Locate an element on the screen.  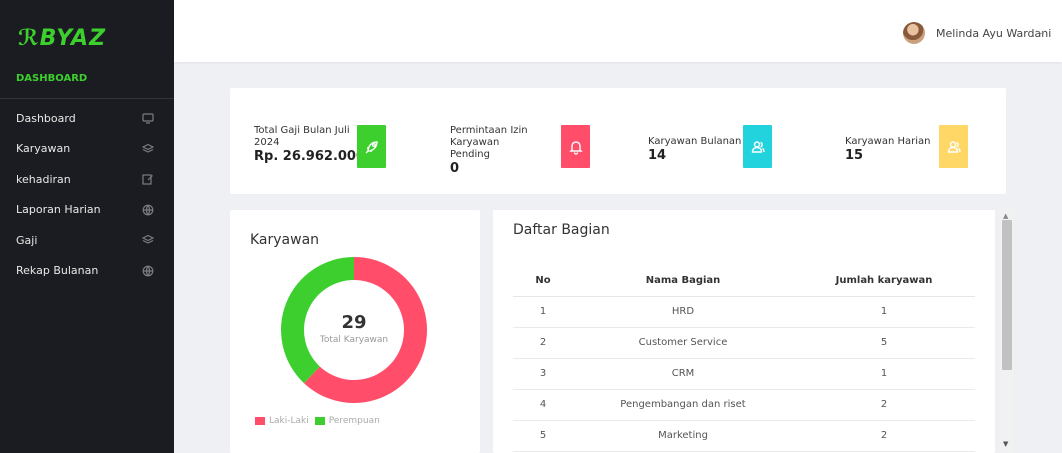
total-employee-label: Total Karyawan is located at coordinates (354, 340).